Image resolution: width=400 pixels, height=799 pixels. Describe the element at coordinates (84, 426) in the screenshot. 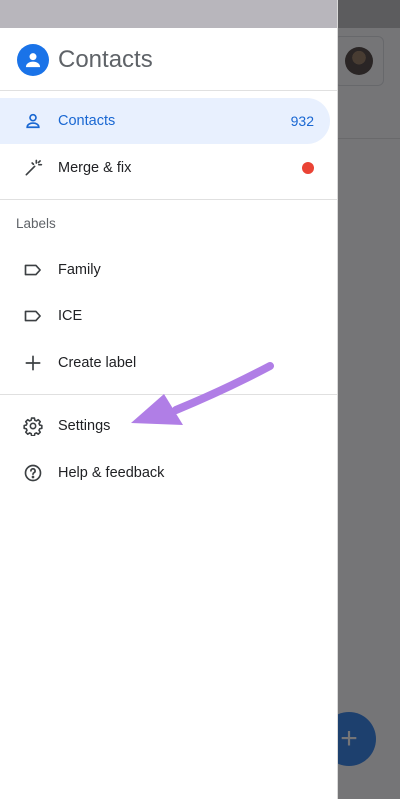

I see `settings-label: Settings` at that location.